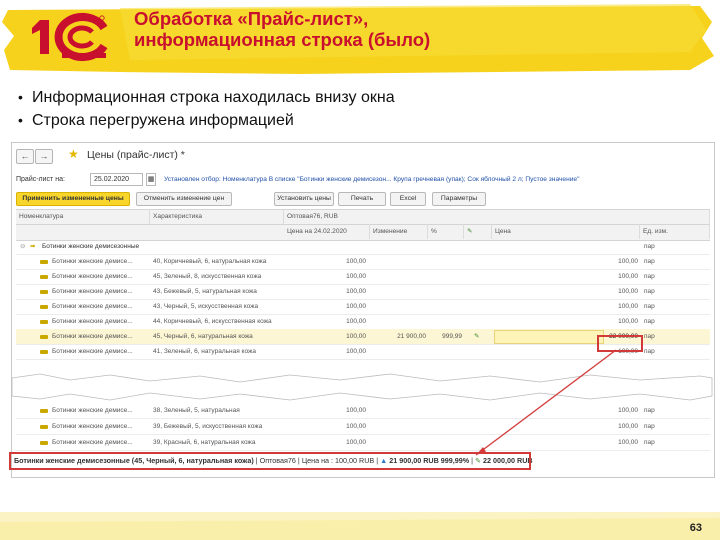  Describe the element at coordinates (360, 526) in the screenshot. I see `footer-stripe` at that location.